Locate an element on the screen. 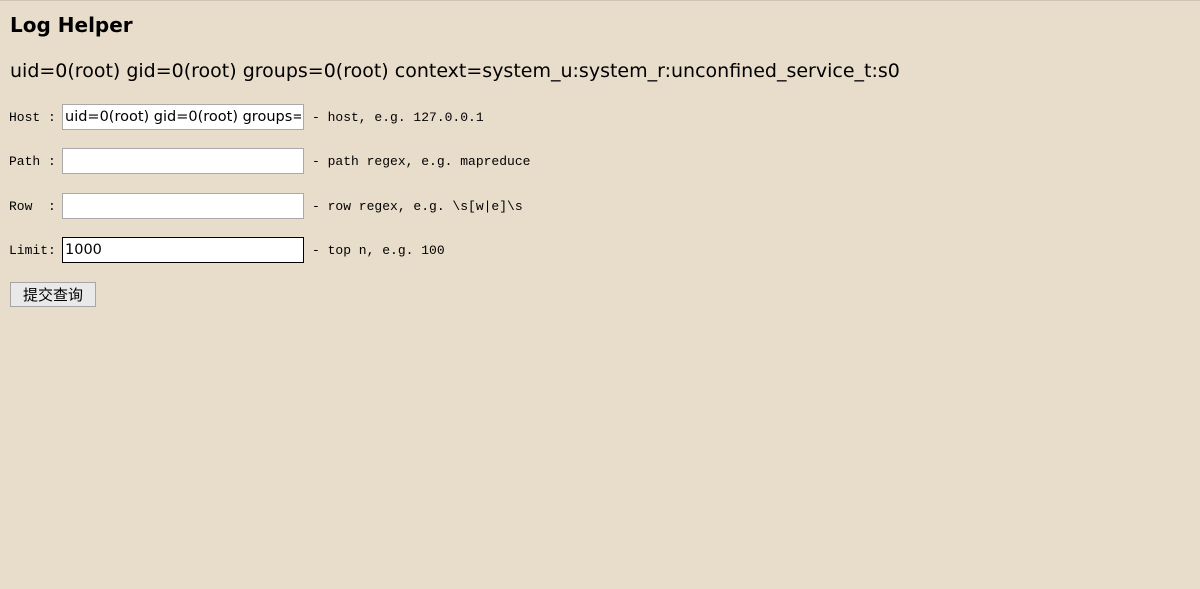 Image resolution: width=1200 pixels, height=589 pixels. page-title: Log Helper is located at coordinates (71, 25).